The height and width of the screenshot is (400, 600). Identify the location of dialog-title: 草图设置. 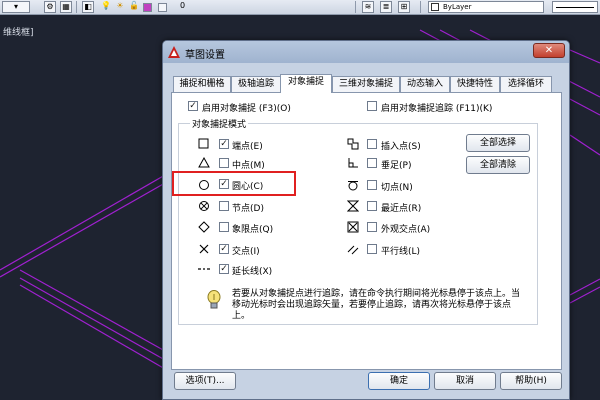
(205, 55).